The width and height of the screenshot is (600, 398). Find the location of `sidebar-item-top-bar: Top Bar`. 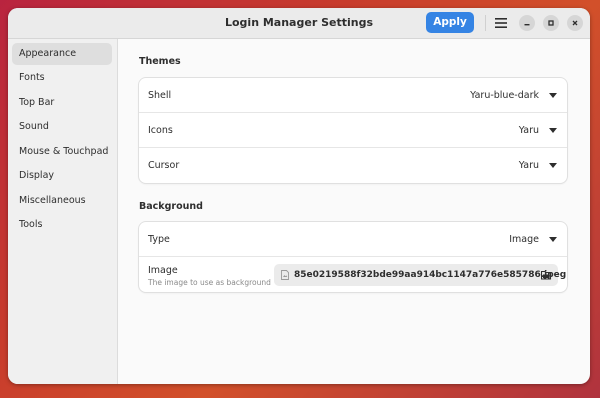

sidebar-item-top-bar: Top Bar is located at coordinates (62, 103).